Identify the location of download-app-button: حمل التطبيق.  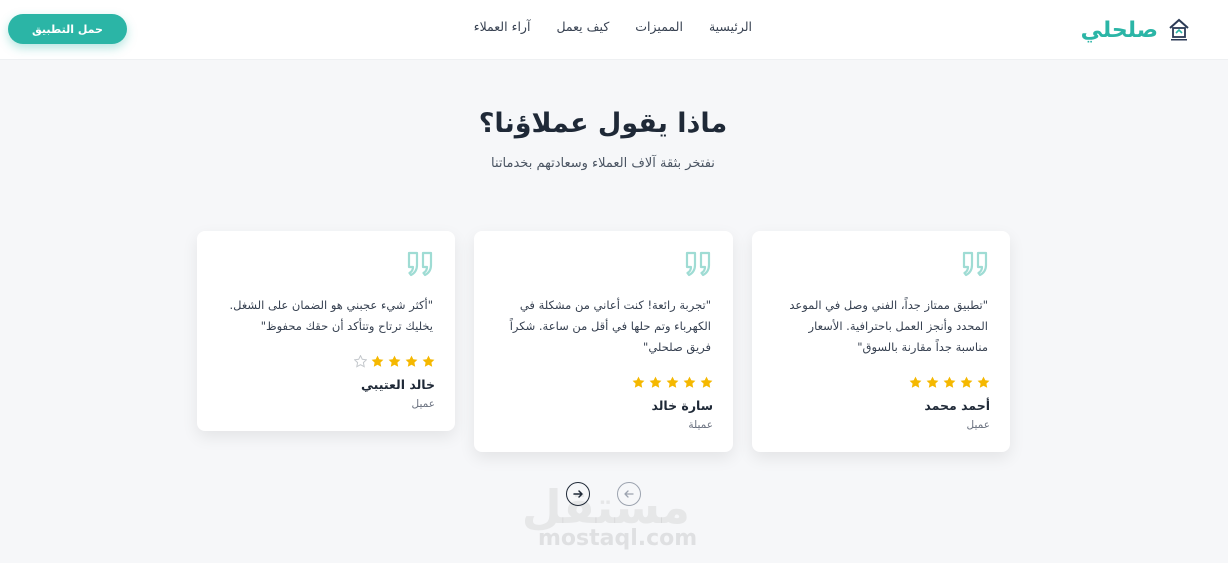
(67, 29).